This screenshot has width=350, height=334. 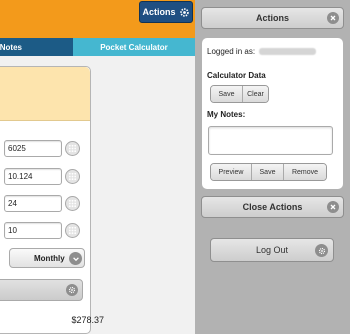 What do you see at coordinates (270, 140) in the screenshot?
I see `notes-textarea` at bounding box center [270, 140].